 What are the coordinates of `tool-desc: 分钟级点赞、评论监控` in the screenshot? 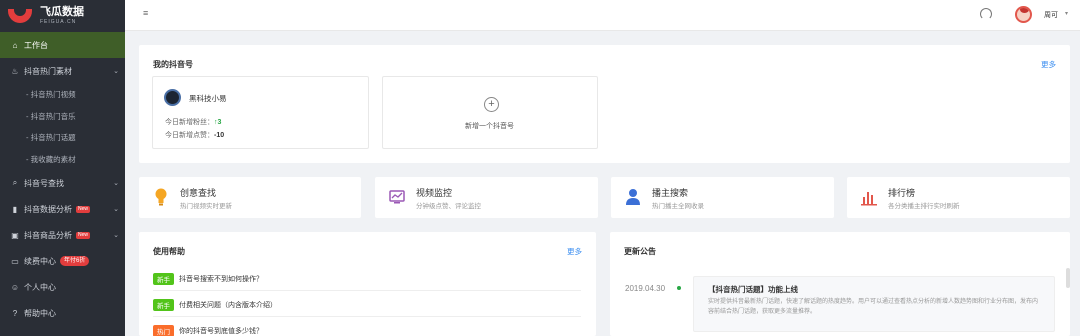 It's located at (448, 206).